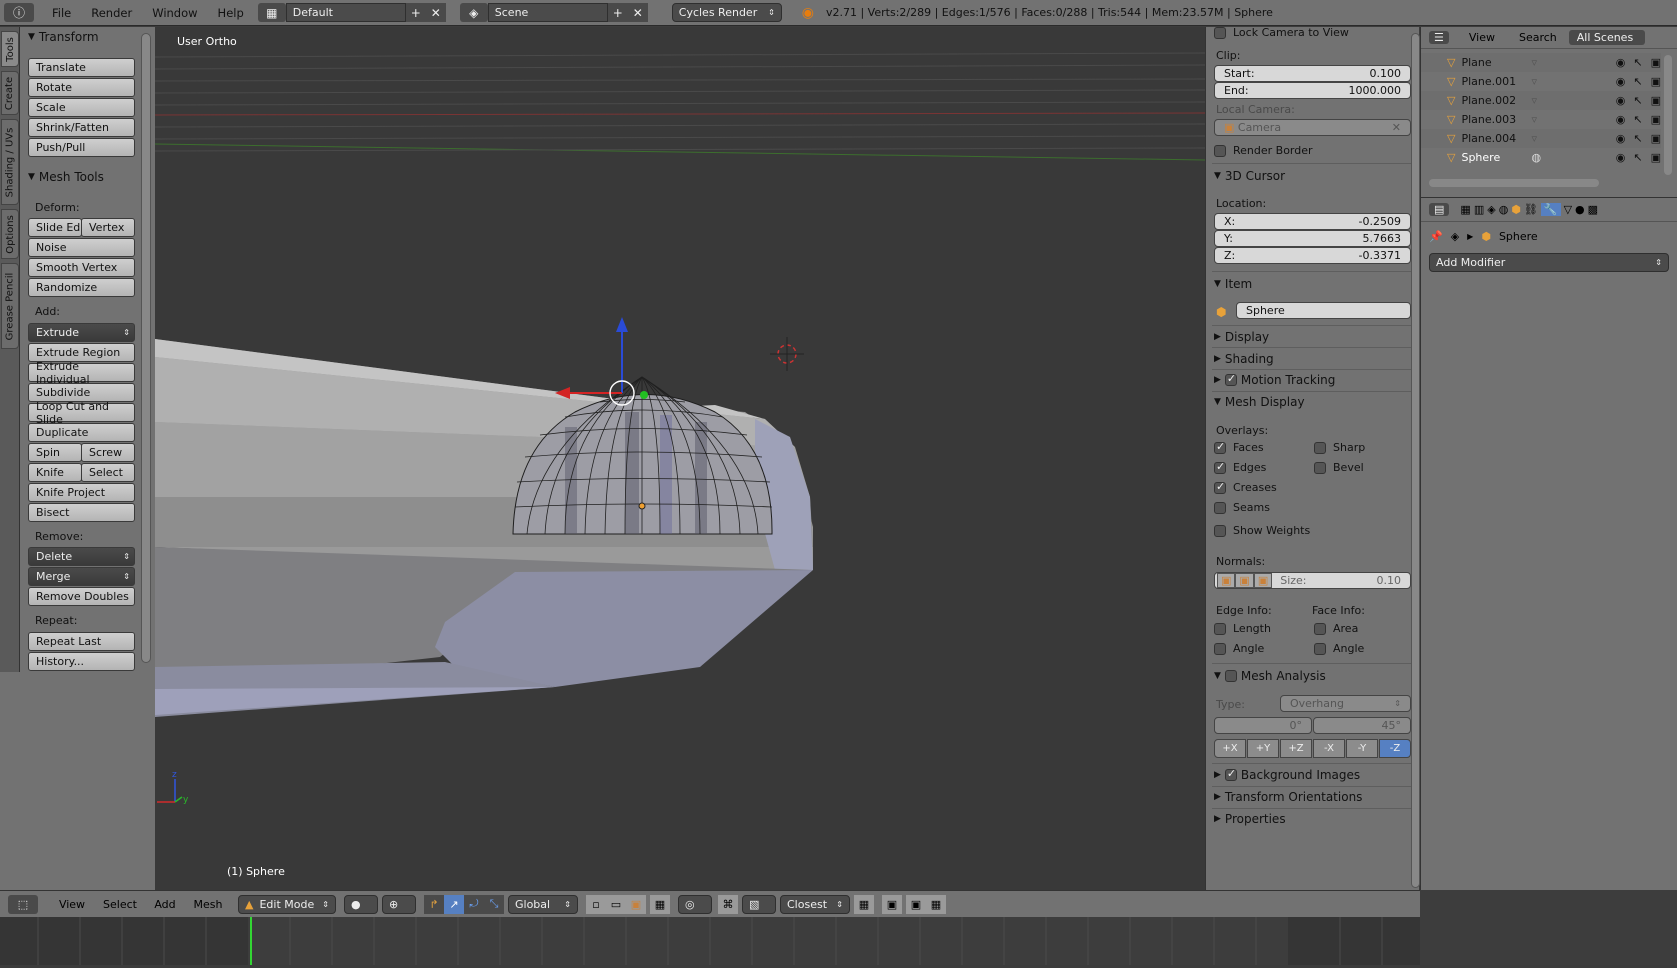 This screenshot has height=968, width=1677. I want to click on local-camera-field: ▣ Camera ✕, so click(1312, 127).